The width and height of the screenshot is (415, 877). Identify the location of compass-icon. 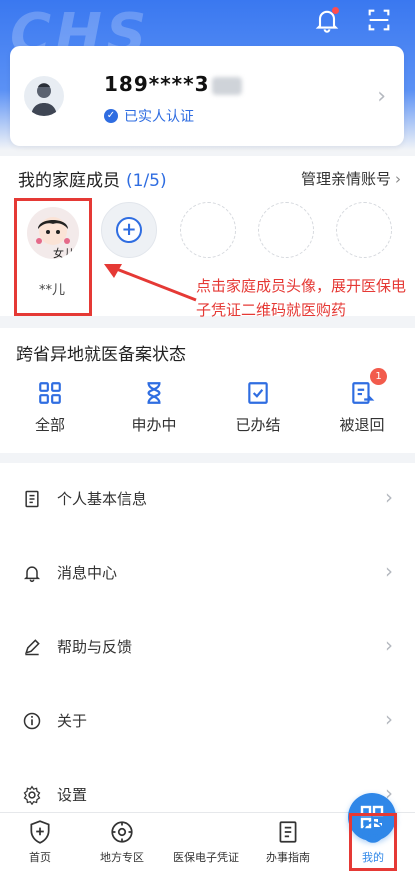
(122, 832).